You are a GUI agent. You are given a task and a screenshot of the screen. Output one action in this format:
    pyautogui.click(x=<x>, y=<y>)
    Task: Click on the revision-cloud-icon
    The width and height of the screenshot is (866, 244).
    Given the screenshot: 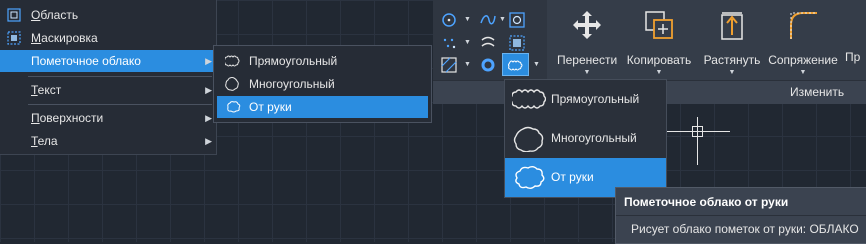 What is the action you would take?
    pyautogui.click(x=515, y=65)
    